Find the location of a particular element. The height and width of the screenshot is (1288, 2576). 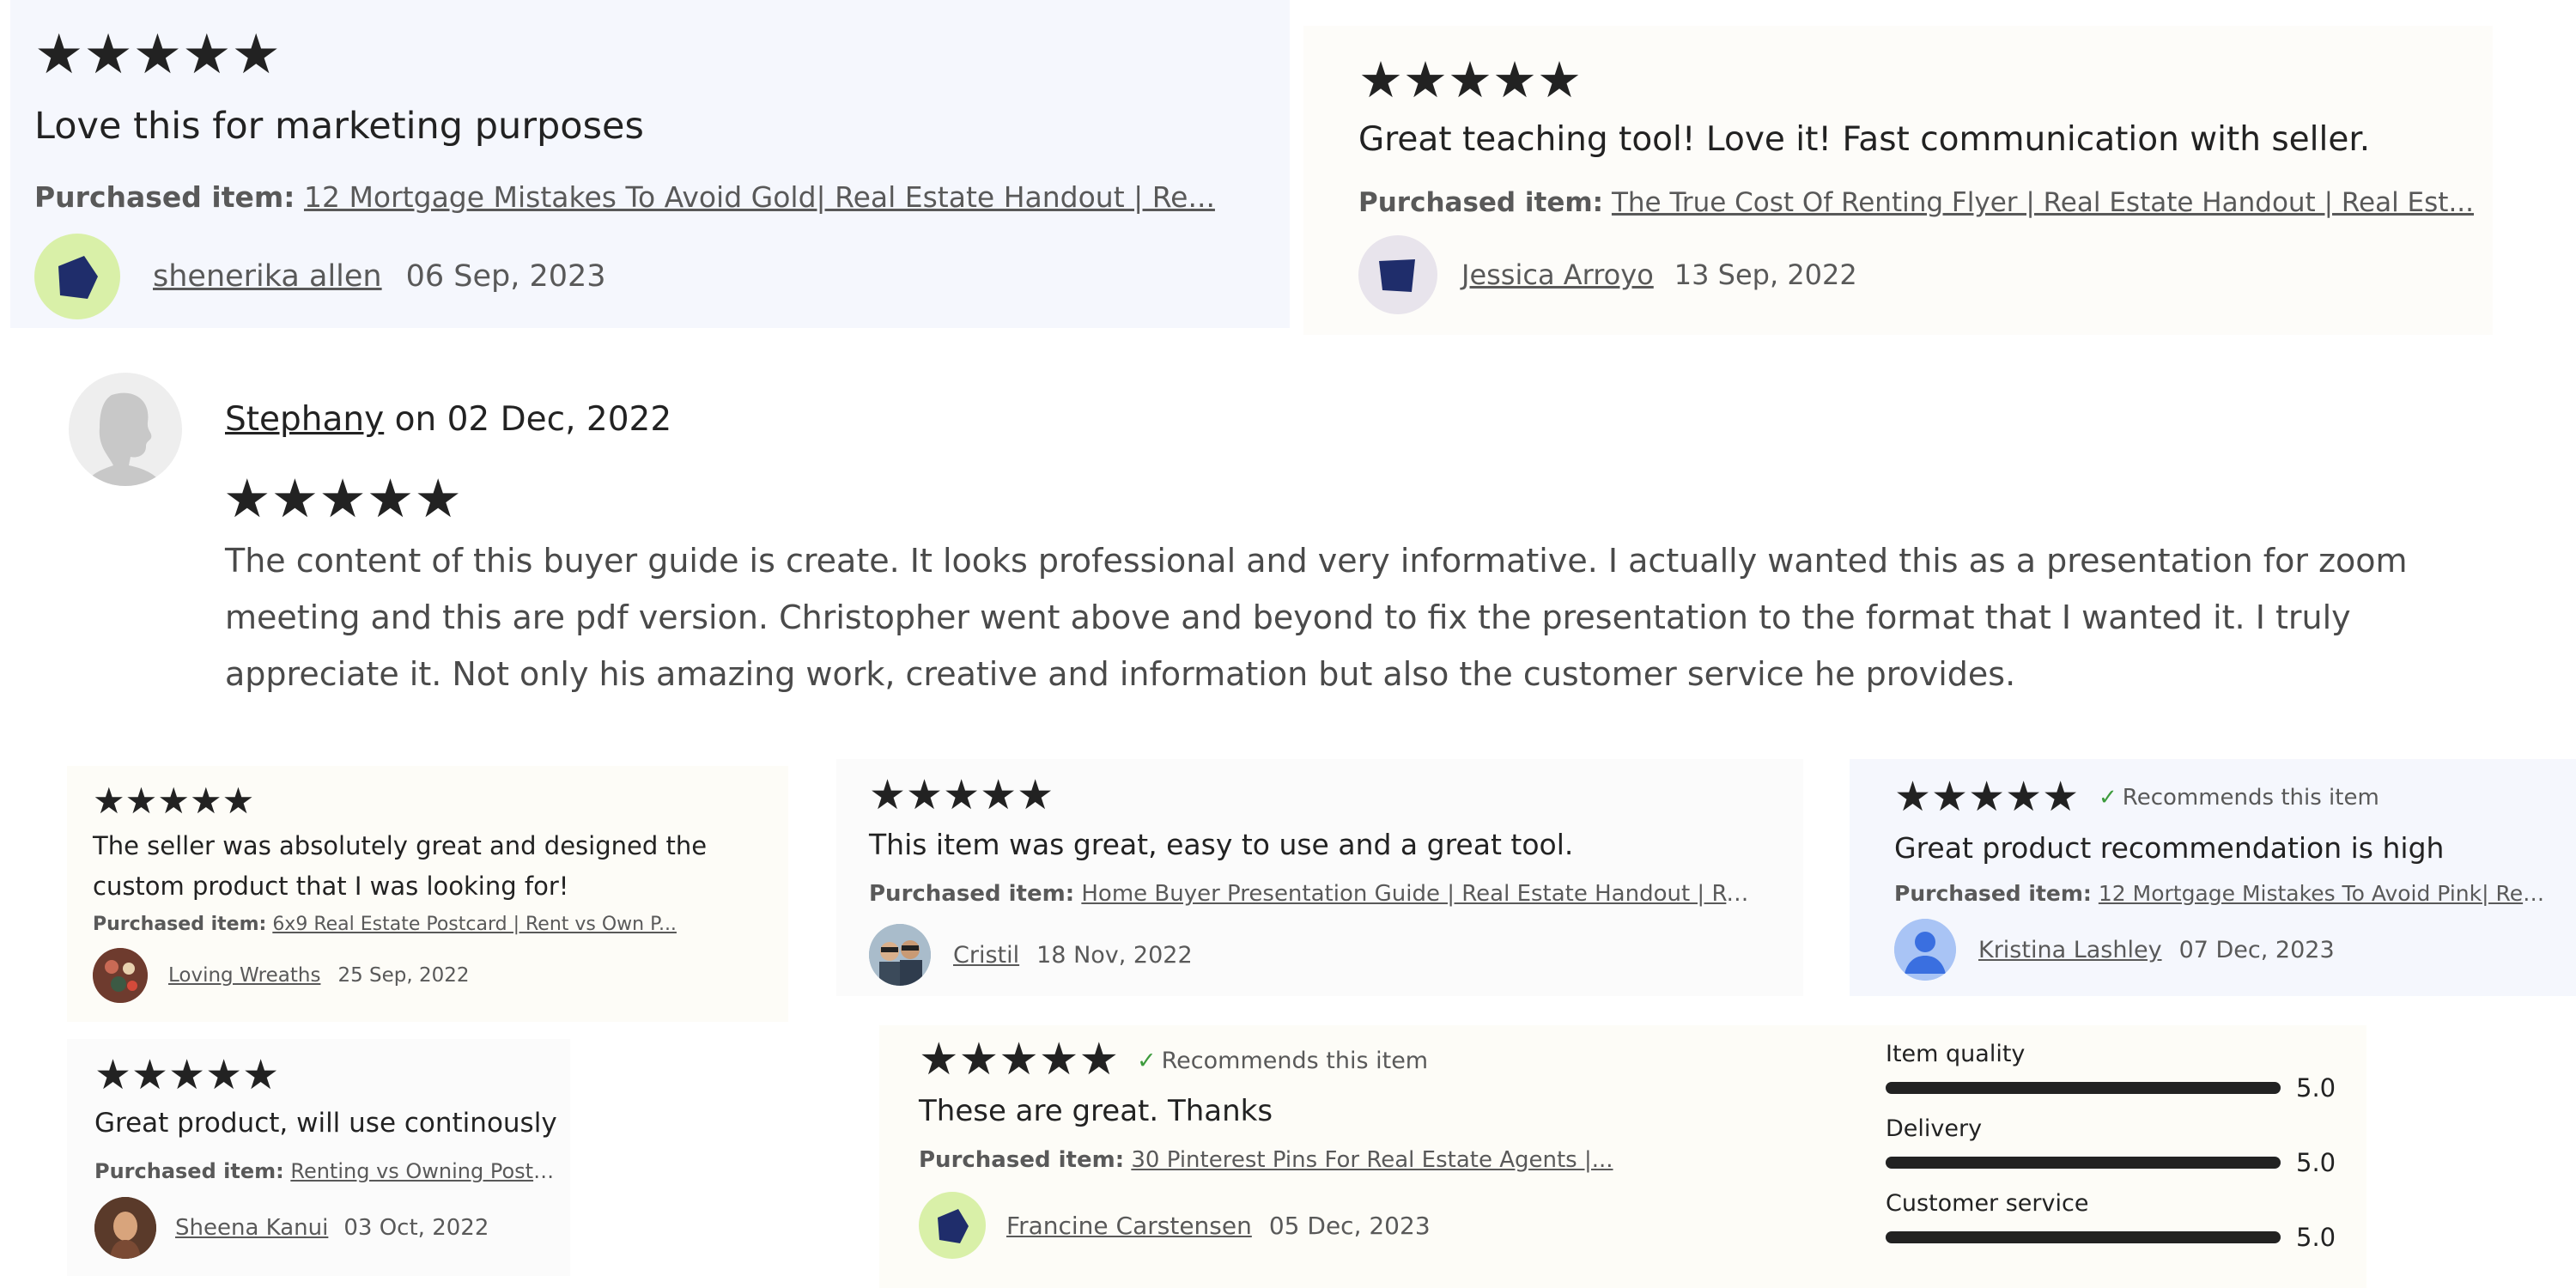

reviewer-meta: Francine Carstensen 05 Dec, 2023 is located at coordinates (1175, 1225).